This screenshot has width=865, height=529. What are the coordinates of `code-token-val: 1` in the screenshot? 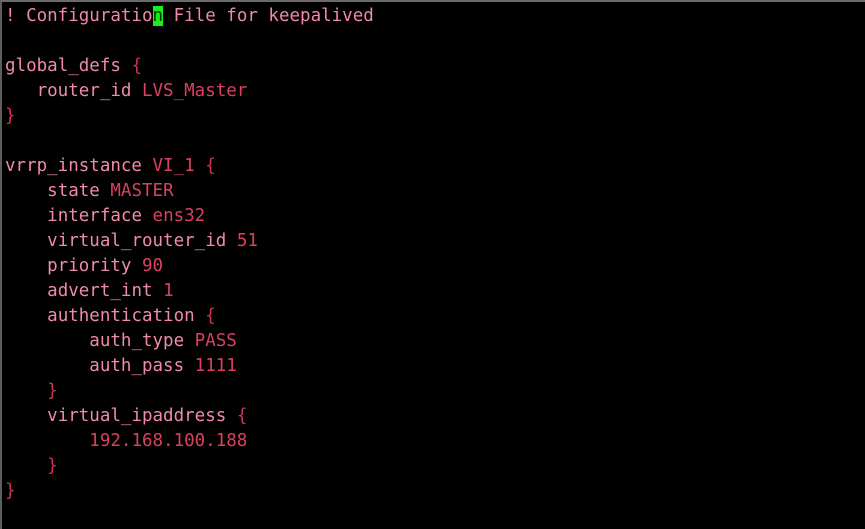 It's located at (168, 291).